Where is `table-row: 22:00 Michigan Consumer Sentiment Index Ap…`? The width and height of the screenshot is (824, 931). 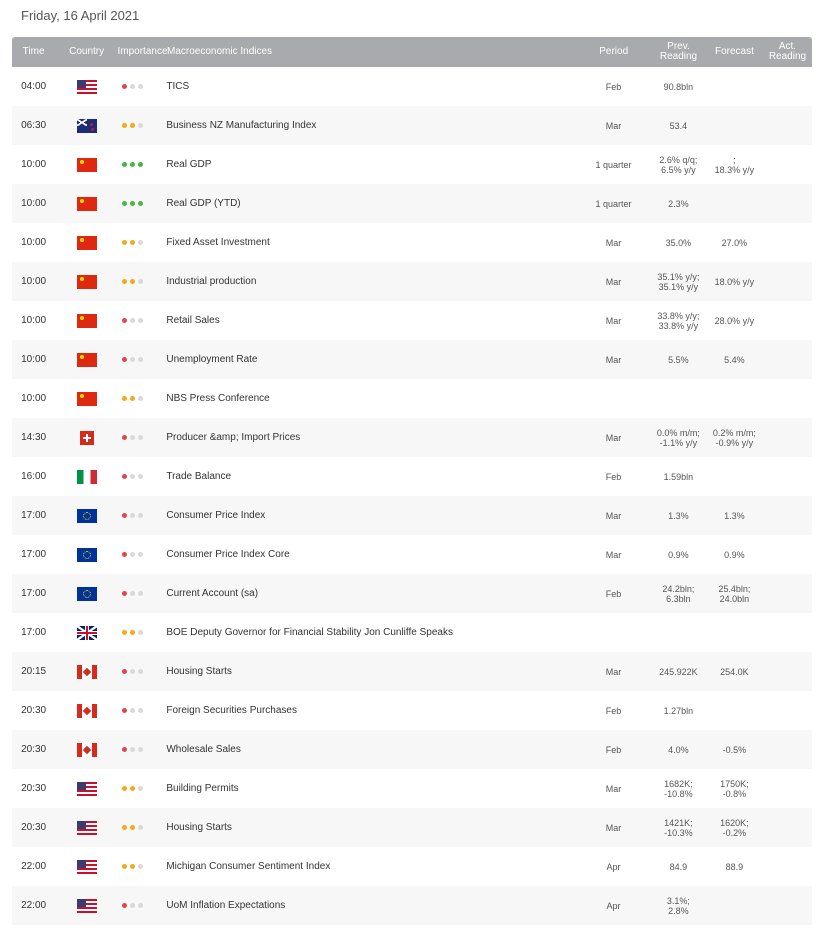 table-row: 22:00 Michigan Consumer Sentiment Index Ap… is located at coordinates (412, 866).